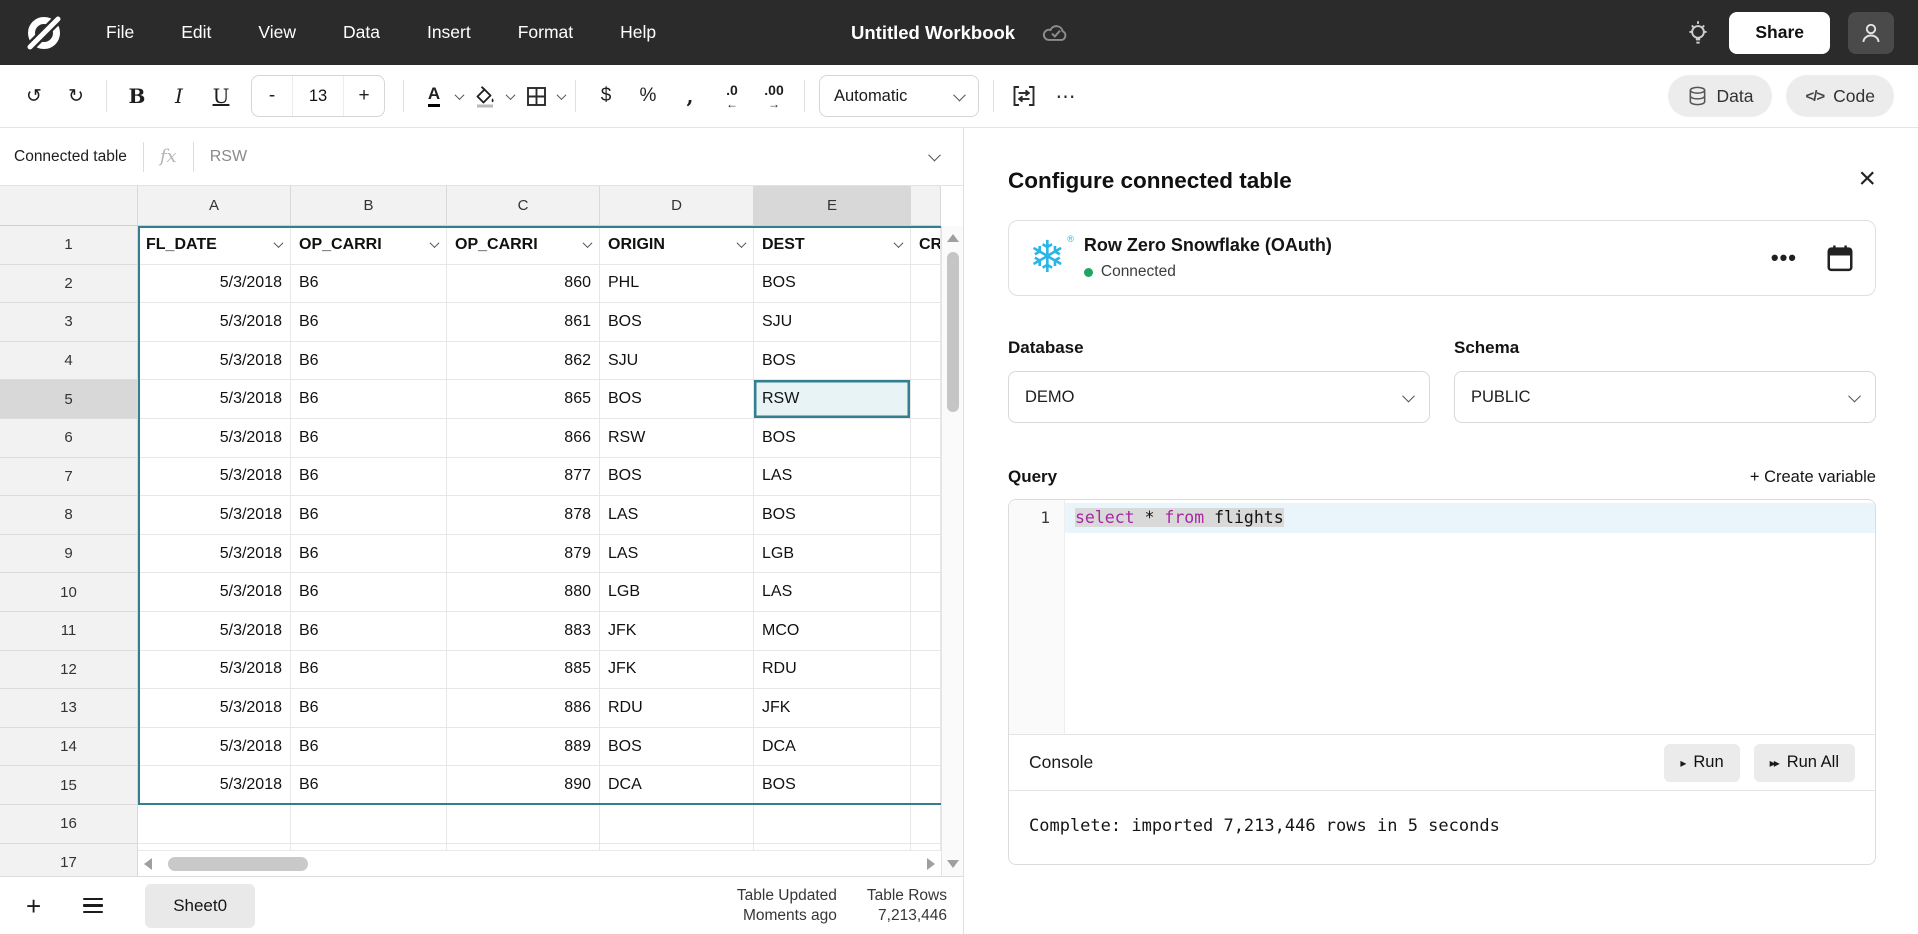 The height and width of the screenshot is (934, 1918). I want to click on data-cell: 865, so click(523, 399).